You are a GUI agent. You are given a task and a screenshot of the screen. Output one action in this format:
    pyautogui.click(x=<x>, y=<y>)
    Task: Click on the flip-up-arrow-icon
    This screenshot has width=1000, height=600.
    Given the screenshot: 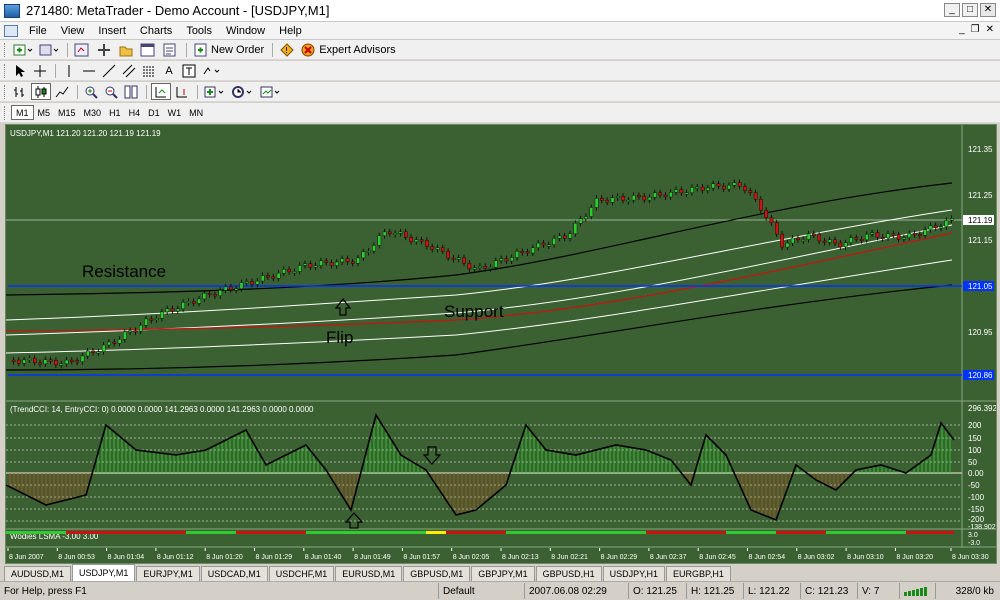 What is the action you would take?
    pyautogui.click(x=343, y=307)
    